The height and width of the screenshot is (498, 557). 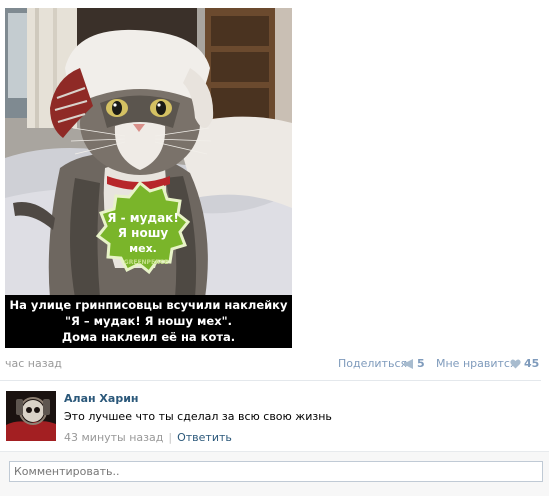 What do you see at coordinates (372, 363) in the screenshot?
I see `share-button: Поделиться` at bounding box center [372, 363].